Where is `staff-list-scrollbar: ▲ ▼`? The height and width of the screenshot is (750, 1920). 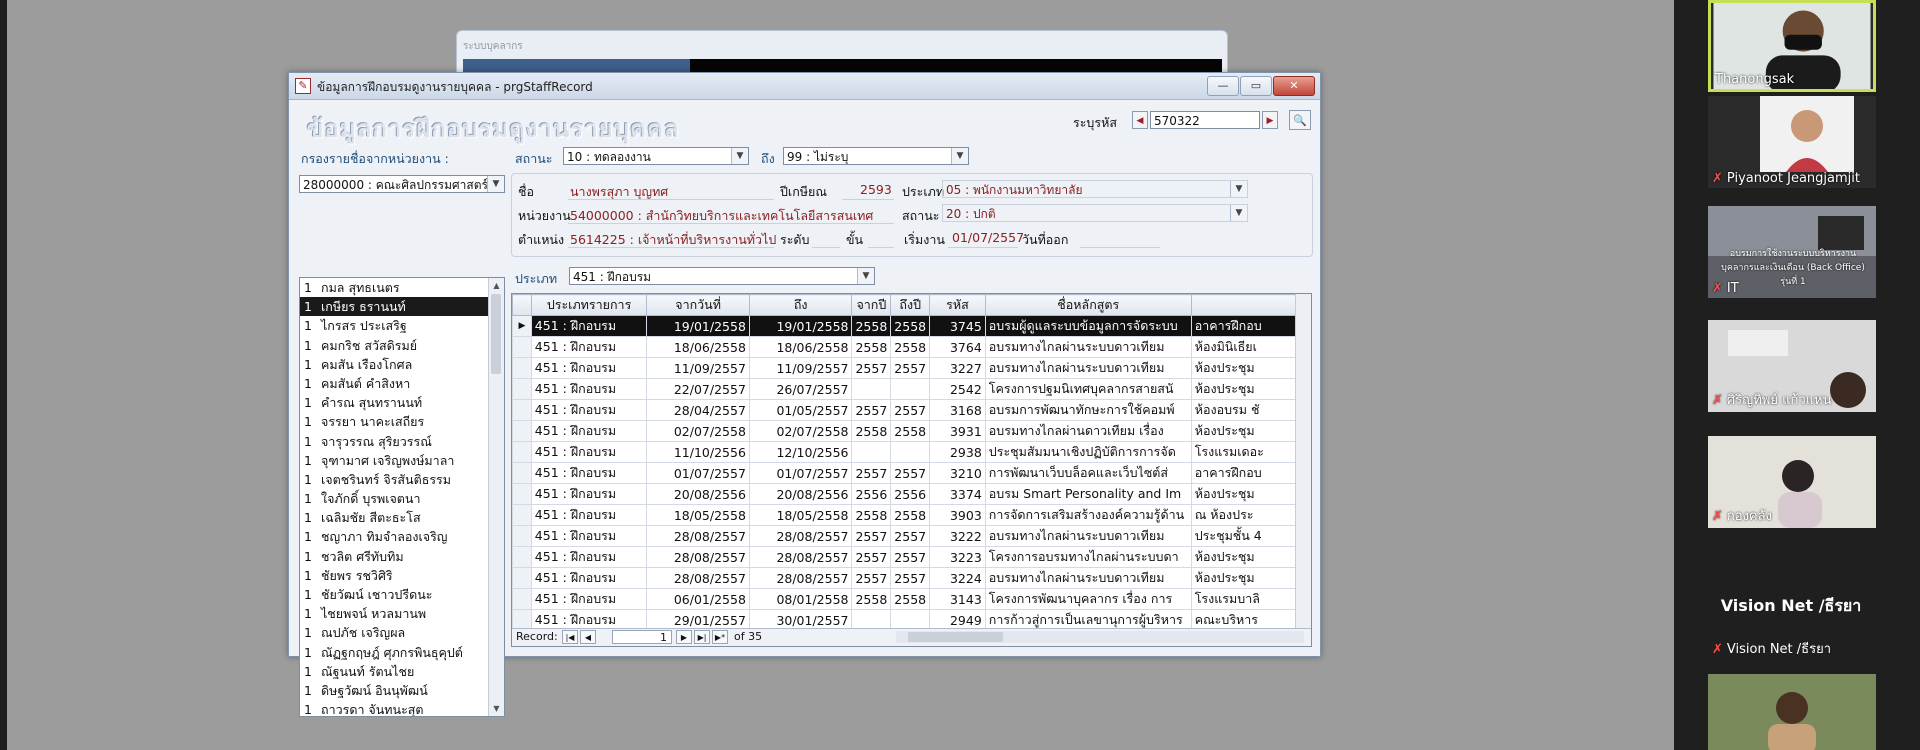
staff-list-scrollbar: ▲ ▼ is located at coordinates (496, 497).